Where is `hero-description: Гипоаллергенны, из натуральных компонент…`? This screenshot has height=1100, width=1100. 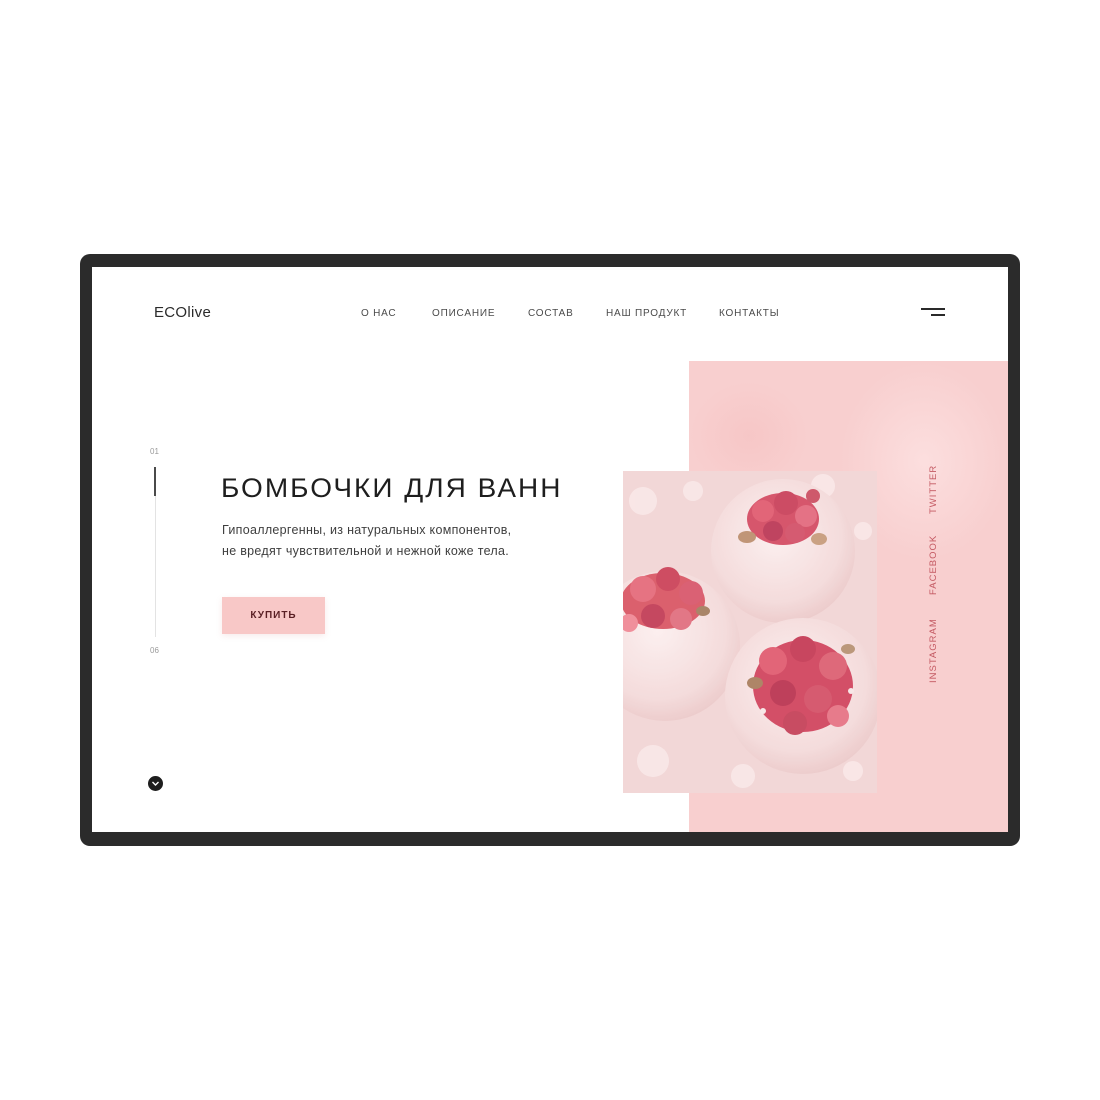 hero-description: Гипоаллергенны, из натуральных компонент… is located at coordinates (366, 541).